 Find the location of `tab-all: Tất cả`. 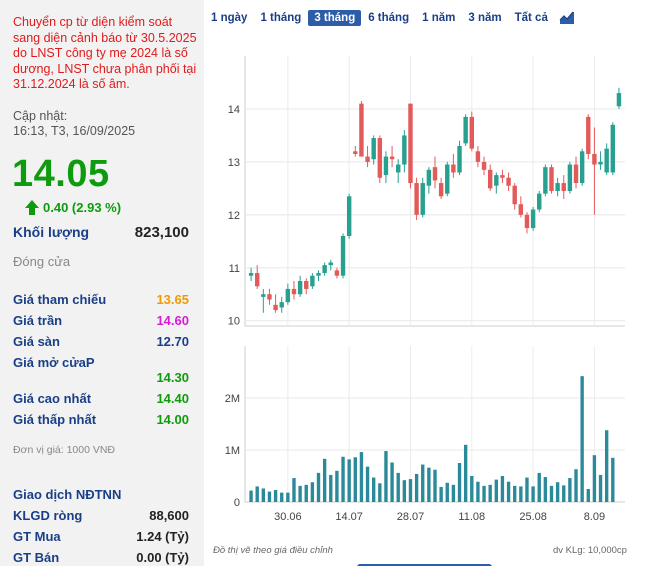

tab-all: Tất cả is located at coordinates (531, 18).